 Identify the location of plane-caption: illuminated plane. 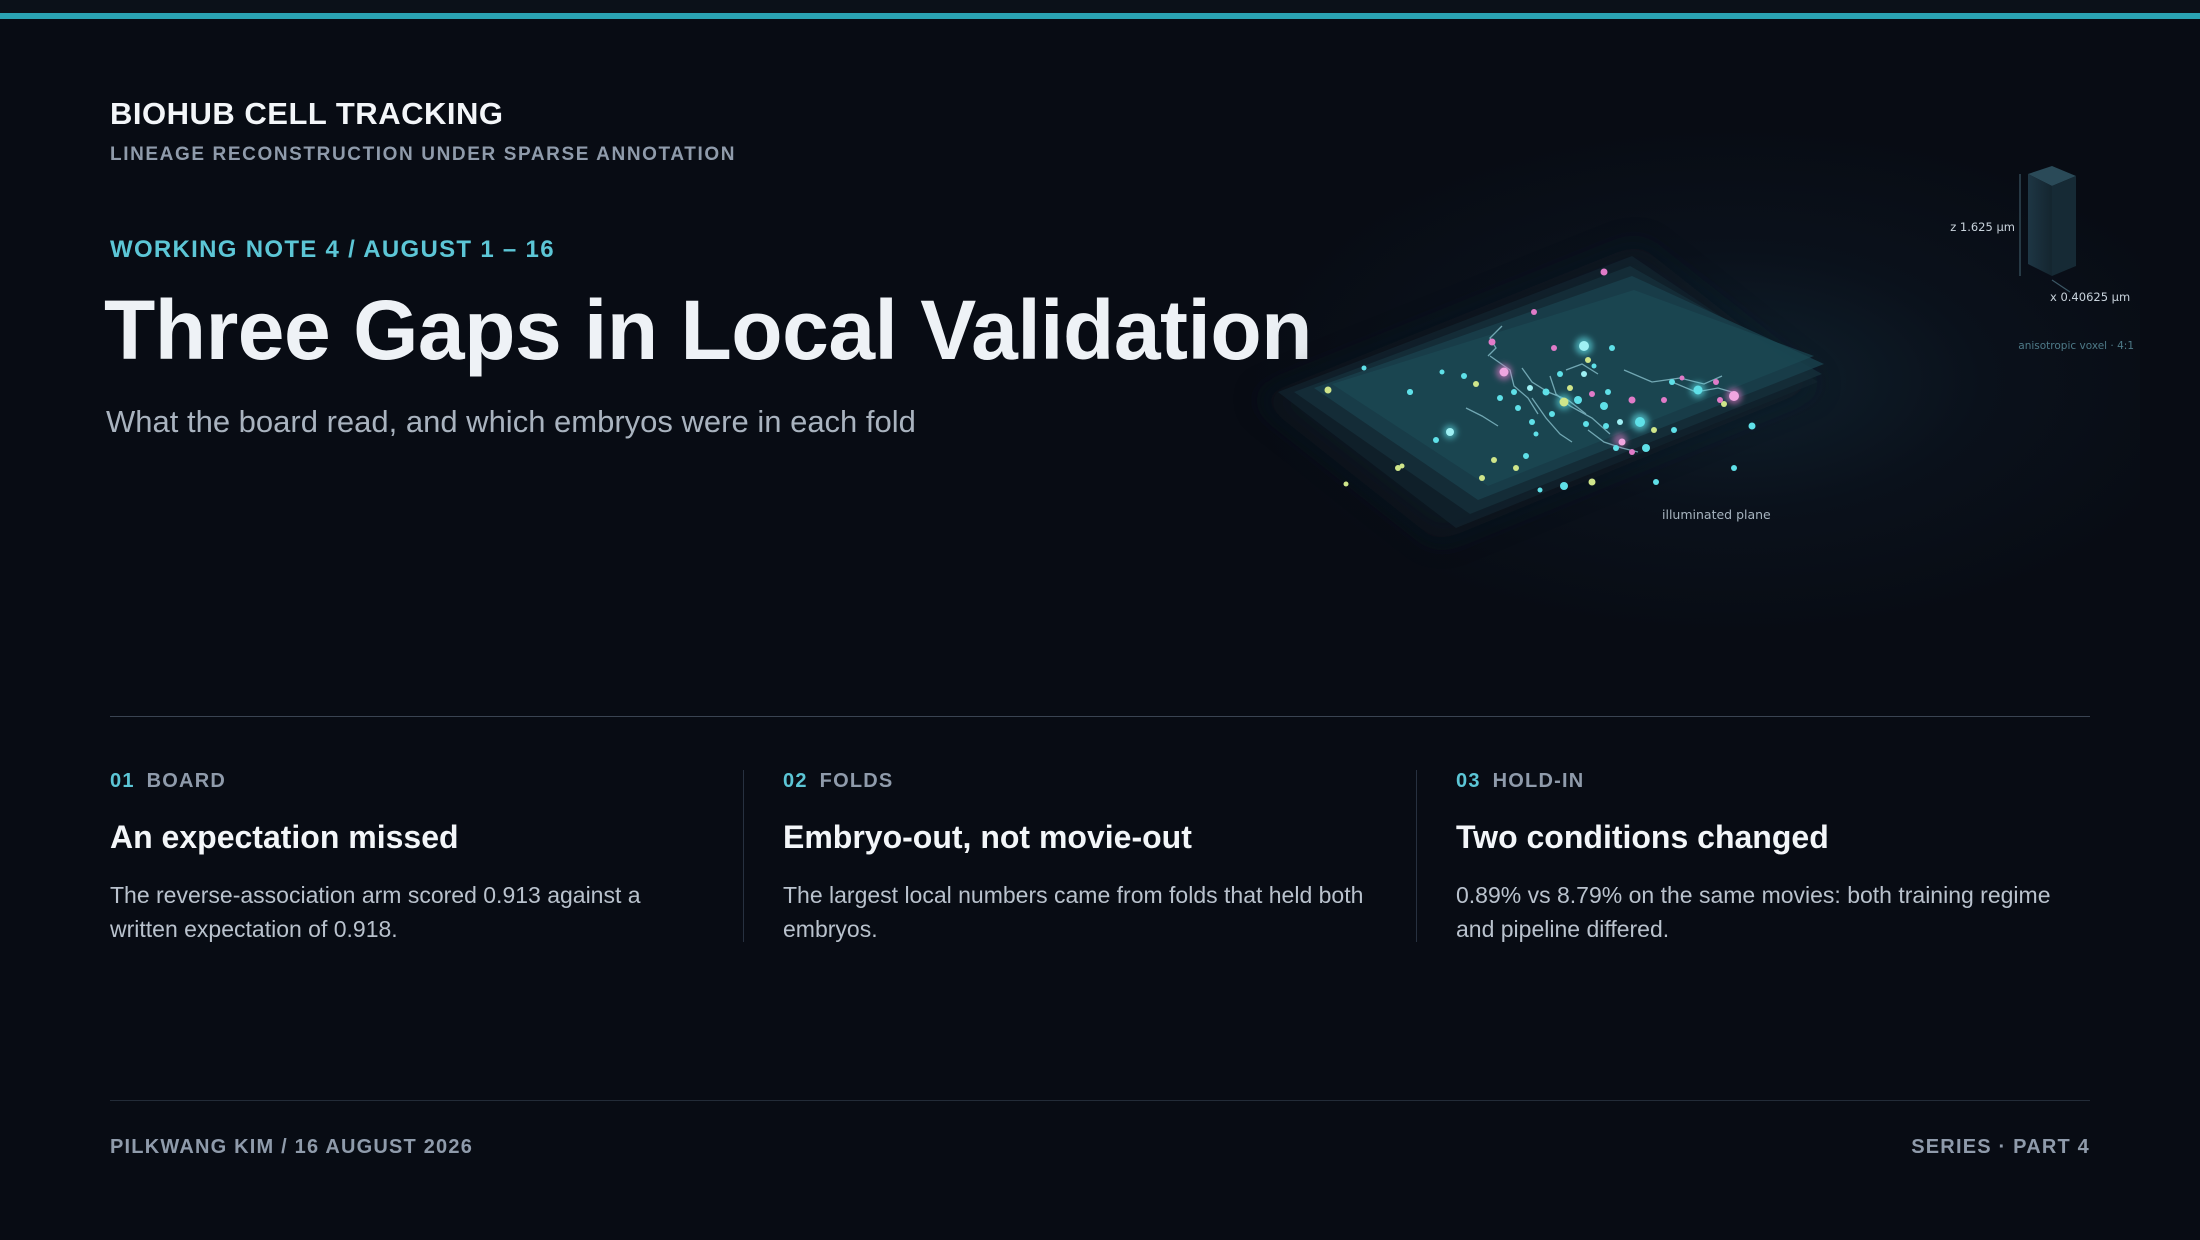
(1716, 514).